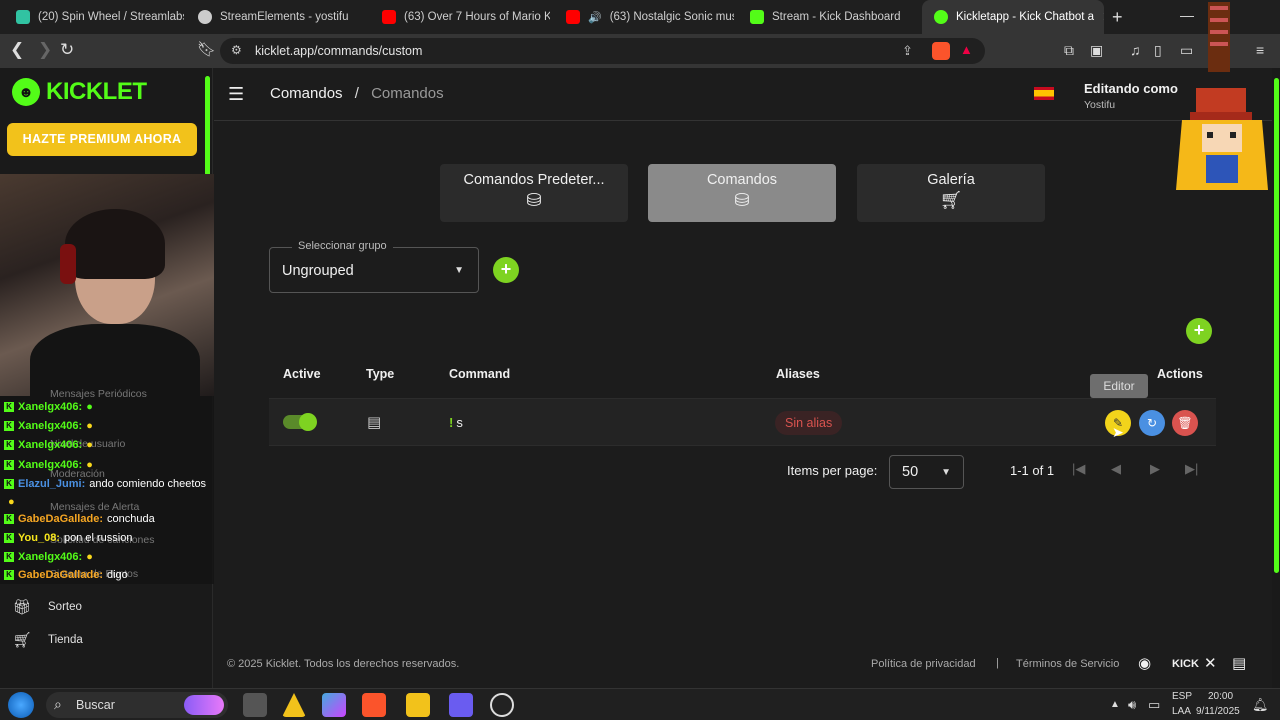 The image size is (1280, 720). Describe the element at coordinates (926, 472) in the screenshot. I see `items-per-page-select: 50 ▼` at that location.